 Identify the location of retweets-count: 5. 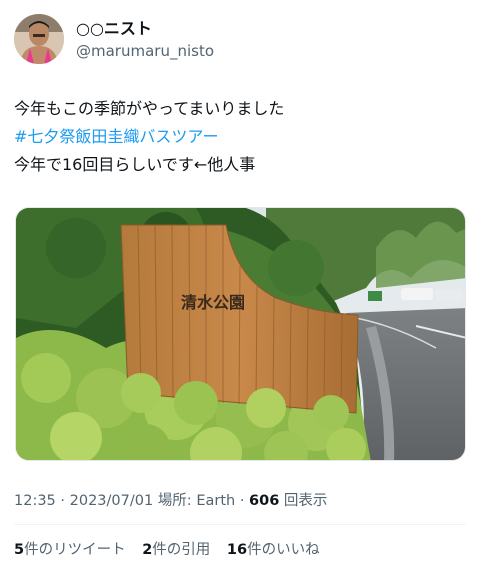
(19, 550).